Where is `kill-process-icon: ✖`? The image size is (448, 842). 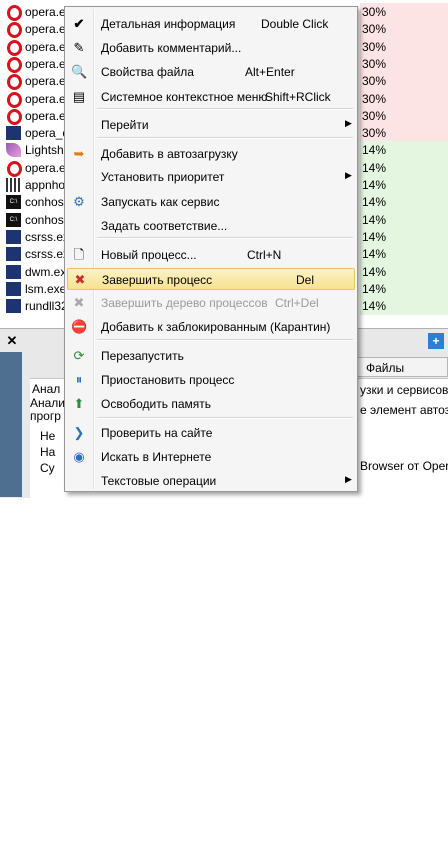 kill-process-icon: ✖ is located at coordinates (80, 279).